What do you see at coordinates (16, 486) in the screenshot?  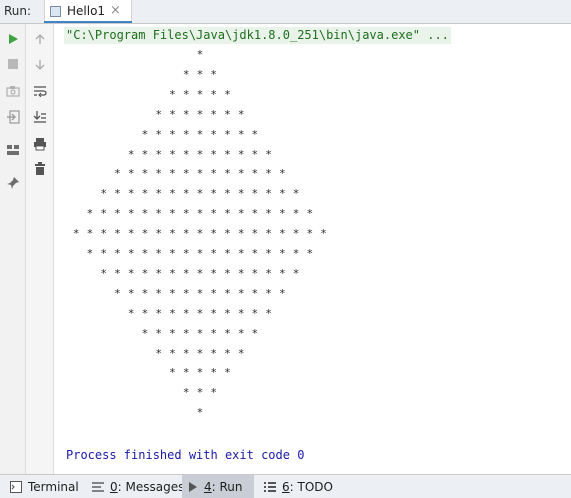 I see `terminal-icon` at bounding box center [16, 486].